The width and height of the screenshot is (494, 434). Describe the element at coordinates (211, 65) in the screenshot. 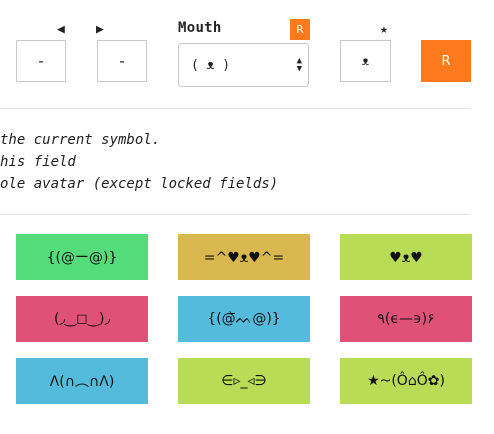

I see `mouth-select-value: ( ᴥ )` at that location.